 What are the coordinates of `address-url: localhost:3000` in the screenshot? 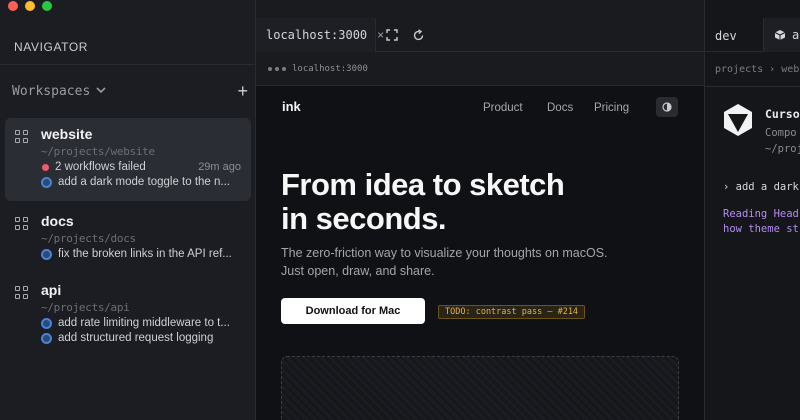 It's located at (330, 68).